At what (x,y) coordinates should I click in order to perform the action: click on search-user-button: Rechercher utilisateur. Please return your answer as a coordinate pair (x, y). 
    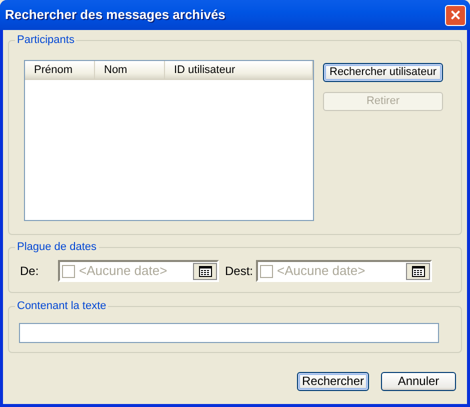
    Looking at the image, I should click on (383, 72).